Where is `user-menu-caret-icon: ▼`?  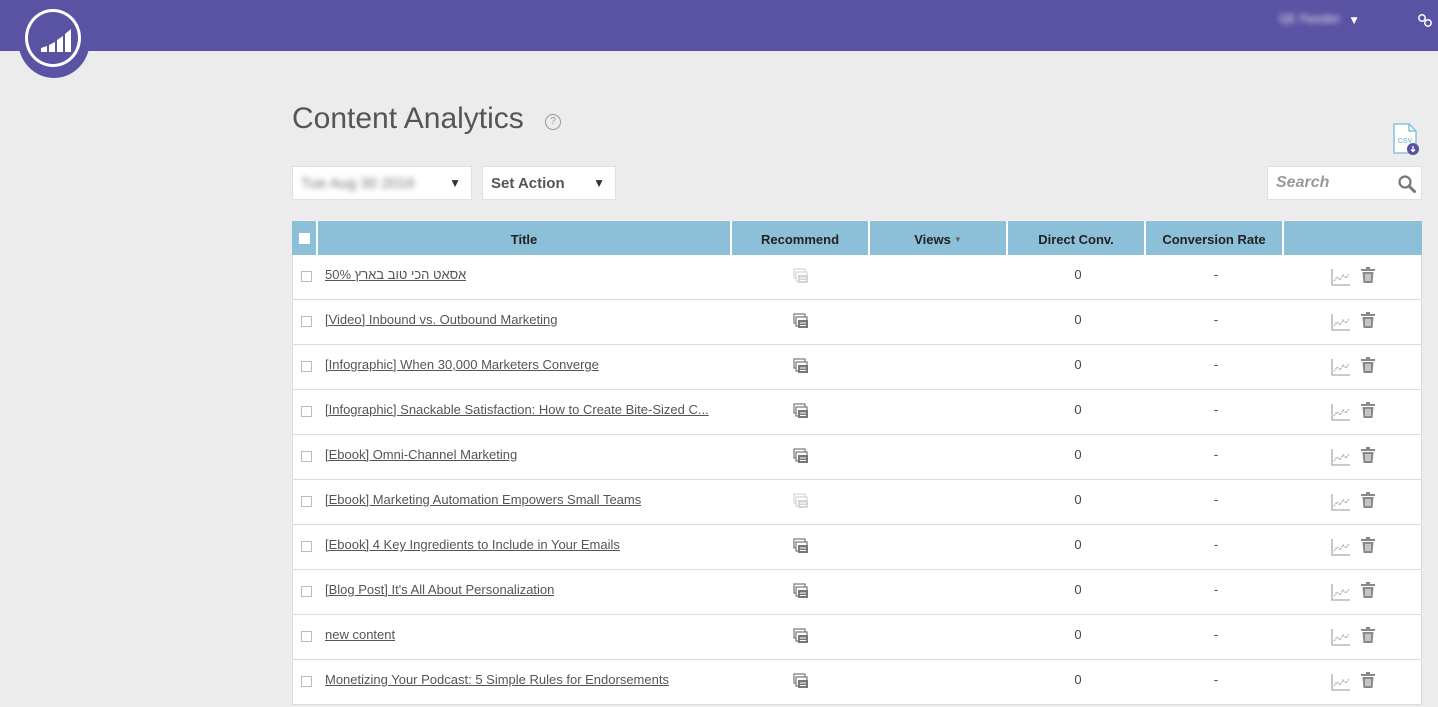
user-menu-caret-icon: ▼ is located at coordinates (1354, 21).